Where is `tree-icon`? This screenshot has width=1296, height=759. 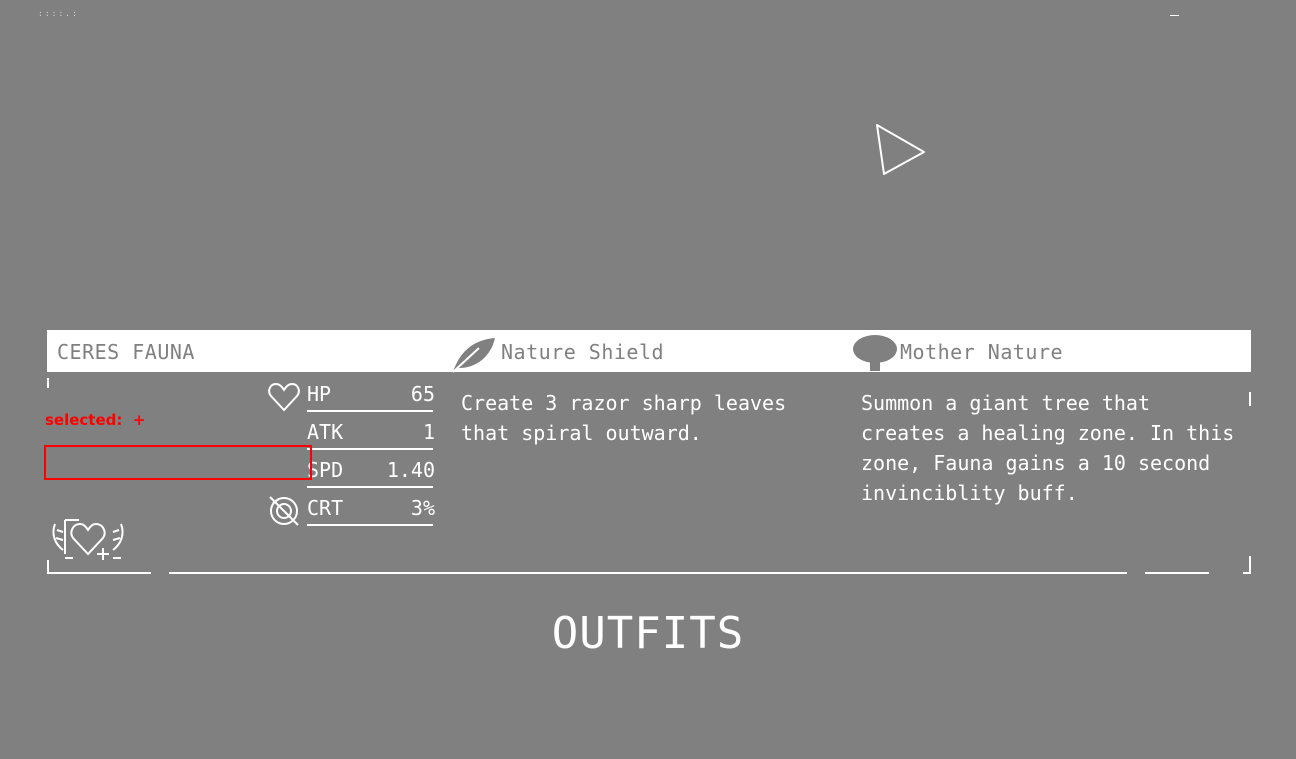
tree-icon is located at coordinates (875, 353).